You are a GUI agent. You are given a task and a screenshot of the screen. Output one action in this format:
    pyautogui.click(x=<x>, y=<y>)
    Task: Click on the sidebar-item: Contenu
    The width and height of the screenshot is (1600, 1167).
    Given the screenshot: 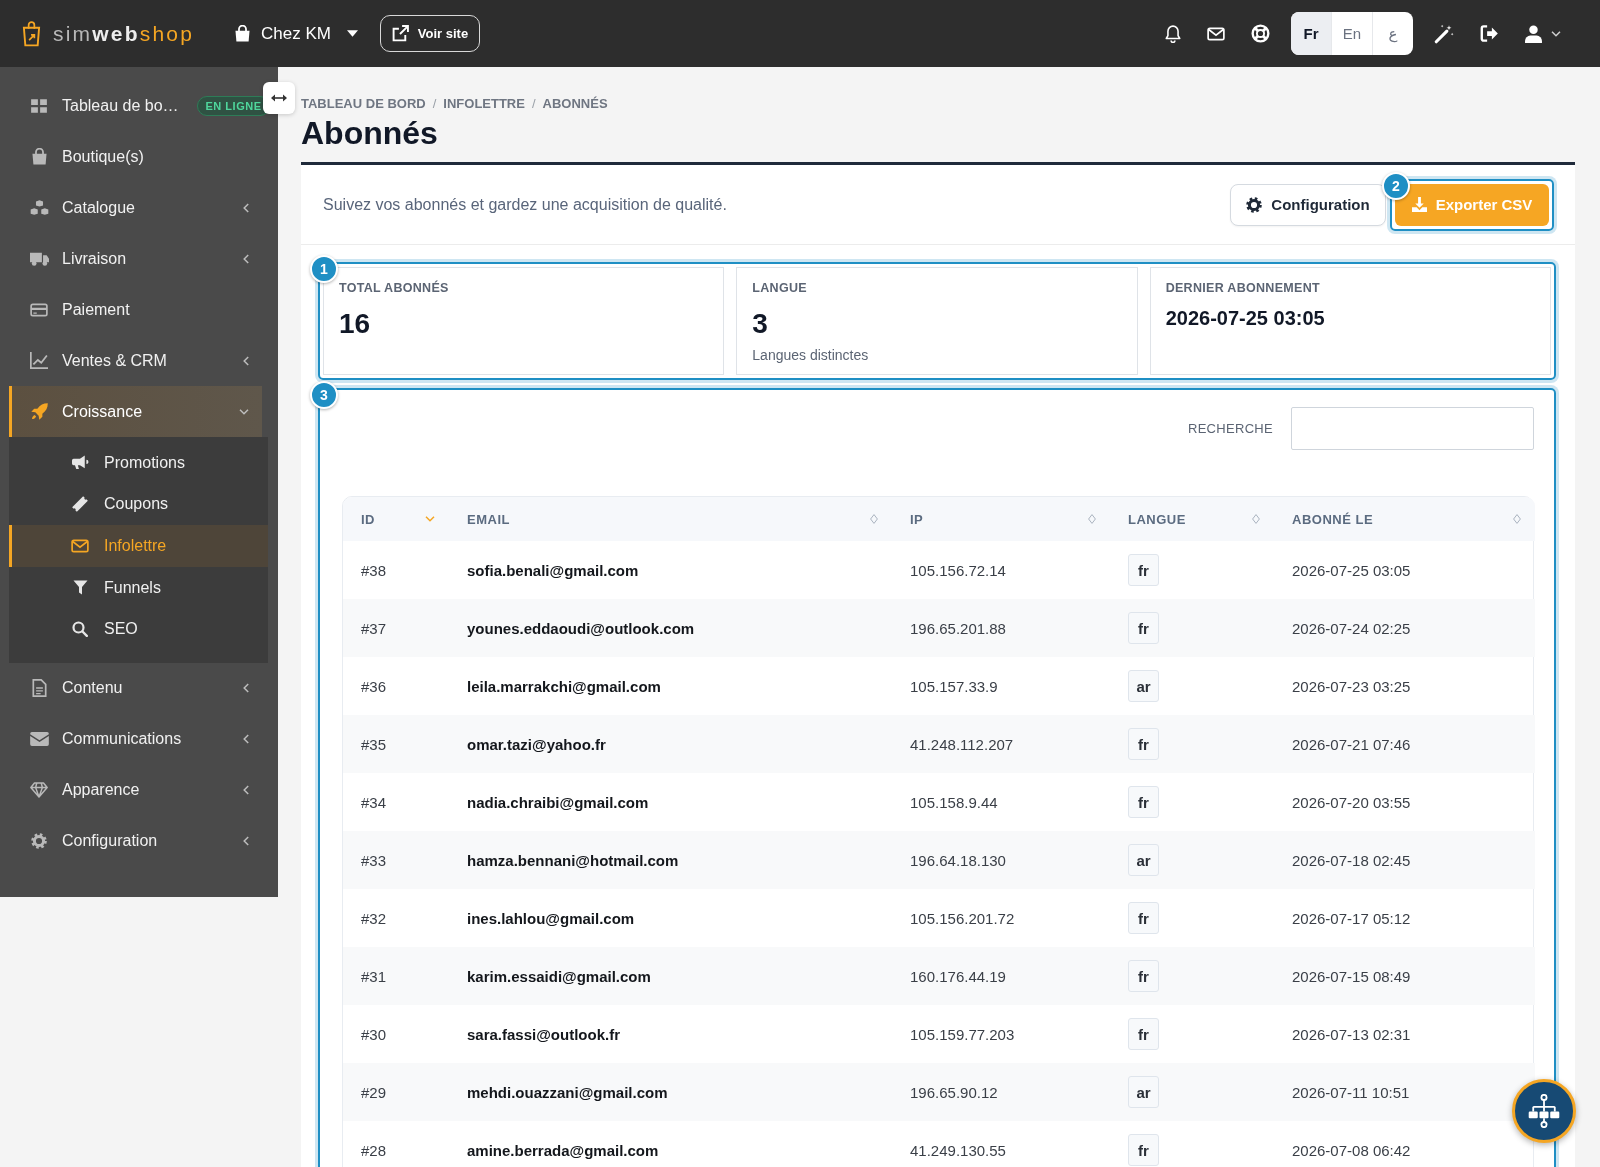 What is the action you would take?
    pyautogui.click(x=135, y=688)
    